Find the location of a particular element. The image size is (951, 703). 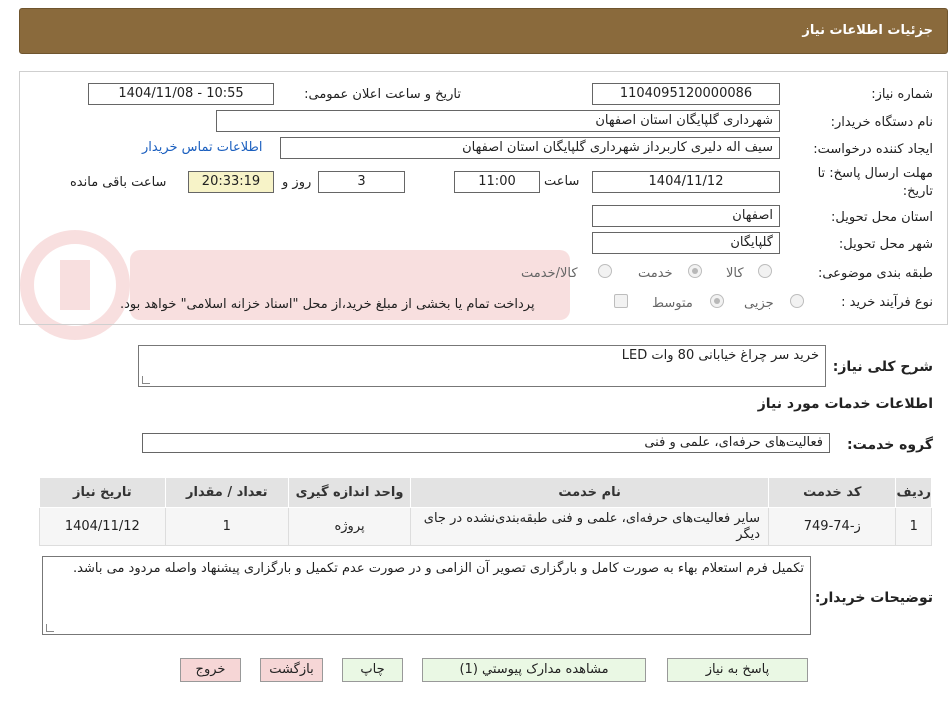

services-section-title: اطلاعات خدمات مورد نیاز is located at coordinates (845, 404).